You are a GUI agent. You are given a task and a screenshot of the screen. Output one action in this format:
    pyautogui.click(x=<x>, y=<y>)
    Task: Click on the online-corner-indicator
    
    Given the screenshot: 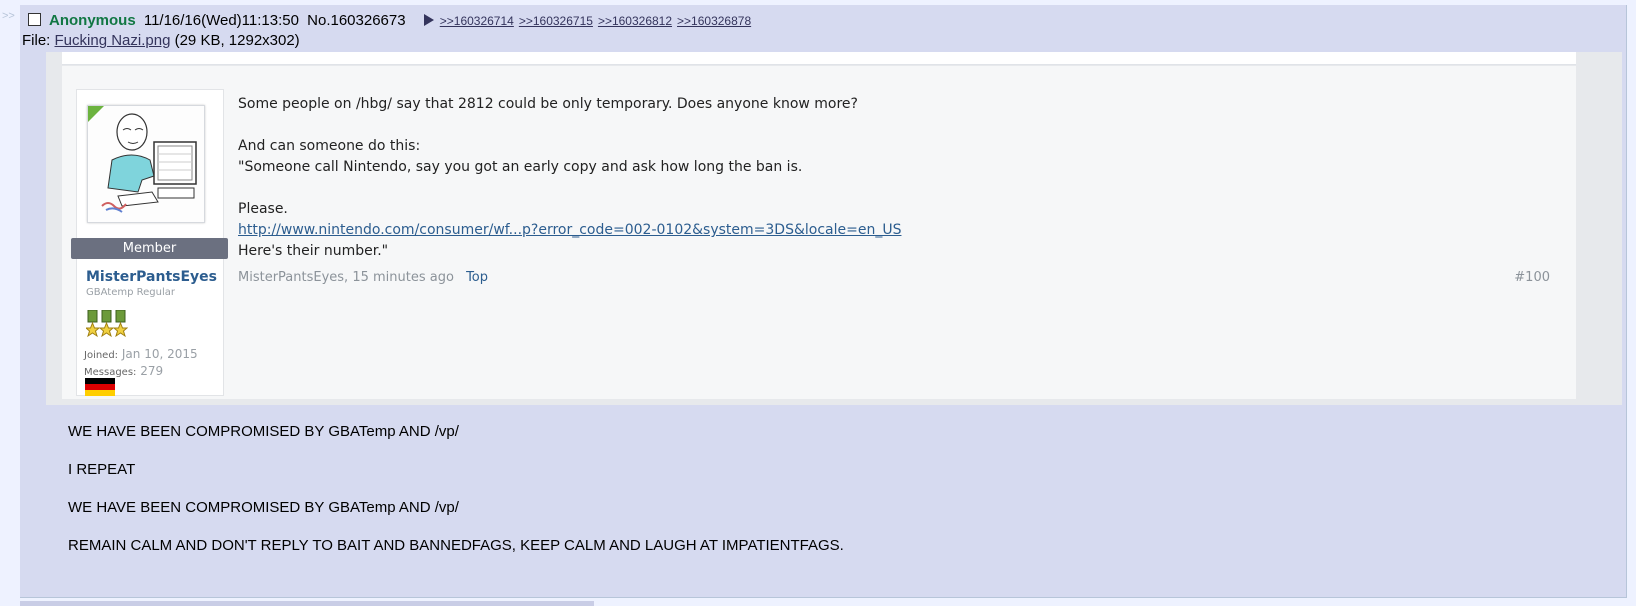 What is the action you would take?
    pyautogui.click(x=96, y=114)
    